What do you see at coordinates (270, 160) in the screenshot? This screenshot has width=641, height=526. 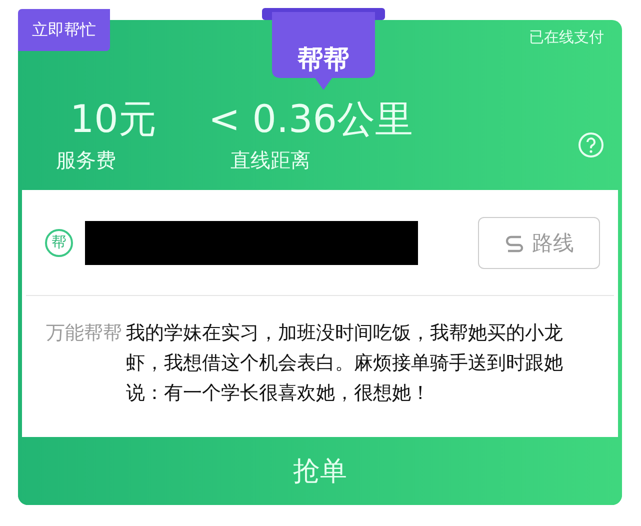 I see `stat-label: 直线距离` at bounding box center [270, 160].